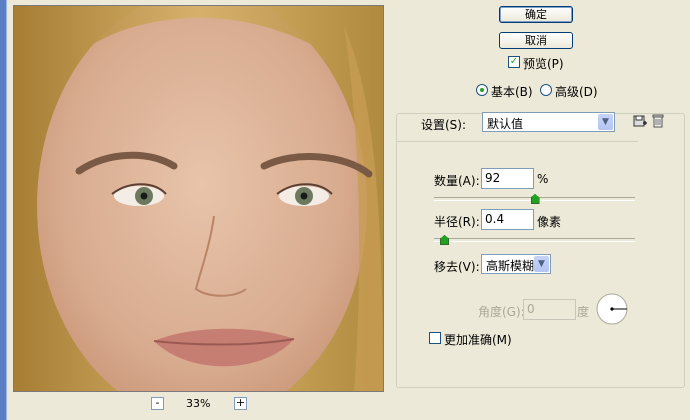 The width and height of the screenshot is (690, 420). Describe the element at coordinates (501, 312) in the screenshot. I see `angle-label: 角度(G):` at that location.